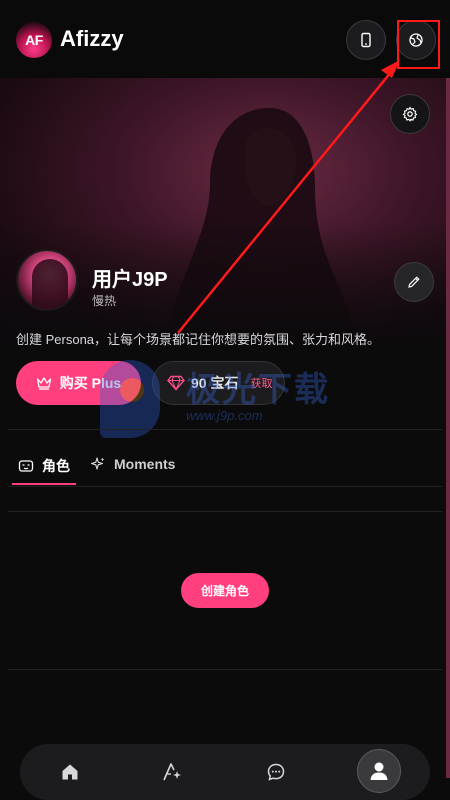 The image size is (450, 800). I want to click on phone-icon, so click(366, 40).